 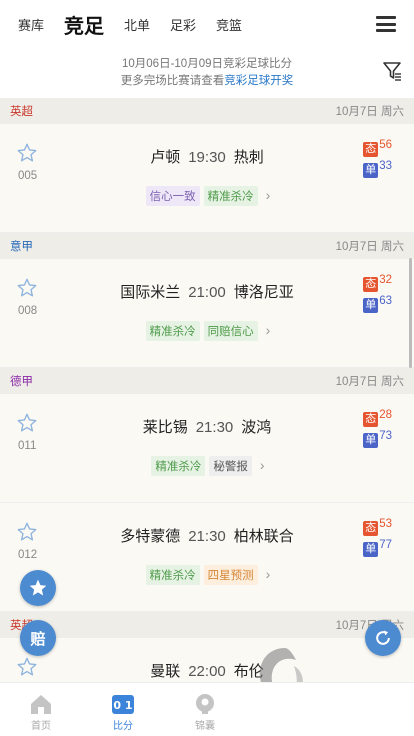 I want to click on match-number: 012, so click(x=28, y=555).